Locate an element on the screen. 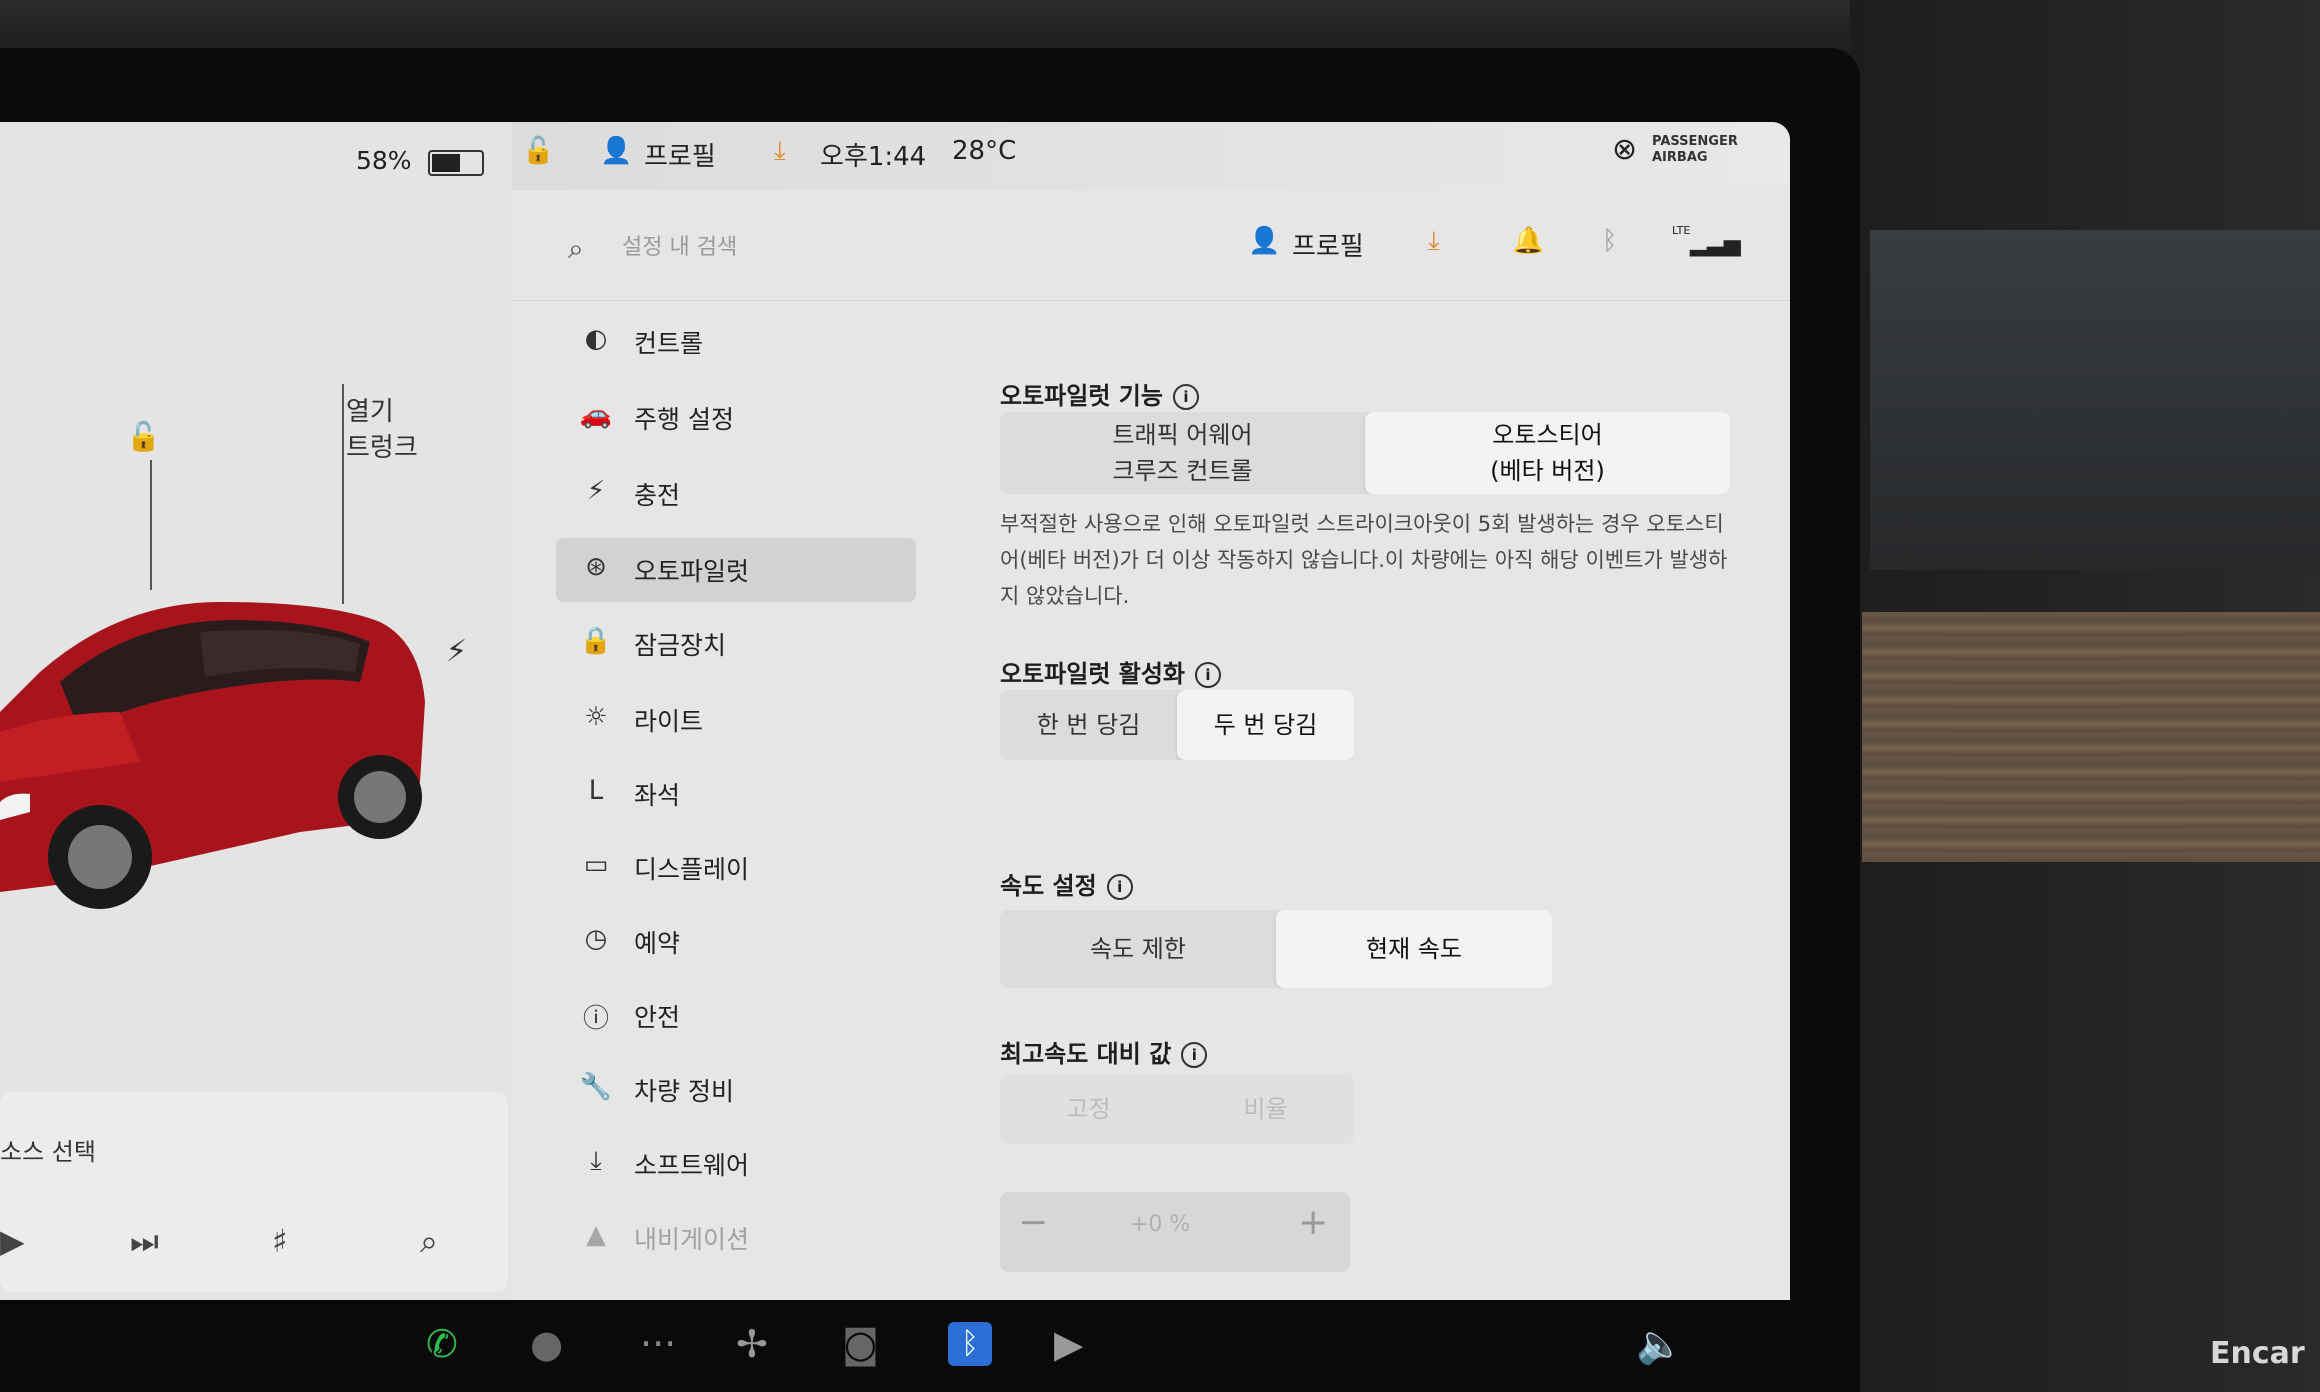  speed-offset-mode-selector: 고정 비율 is located at coordinates (1177, 1109).